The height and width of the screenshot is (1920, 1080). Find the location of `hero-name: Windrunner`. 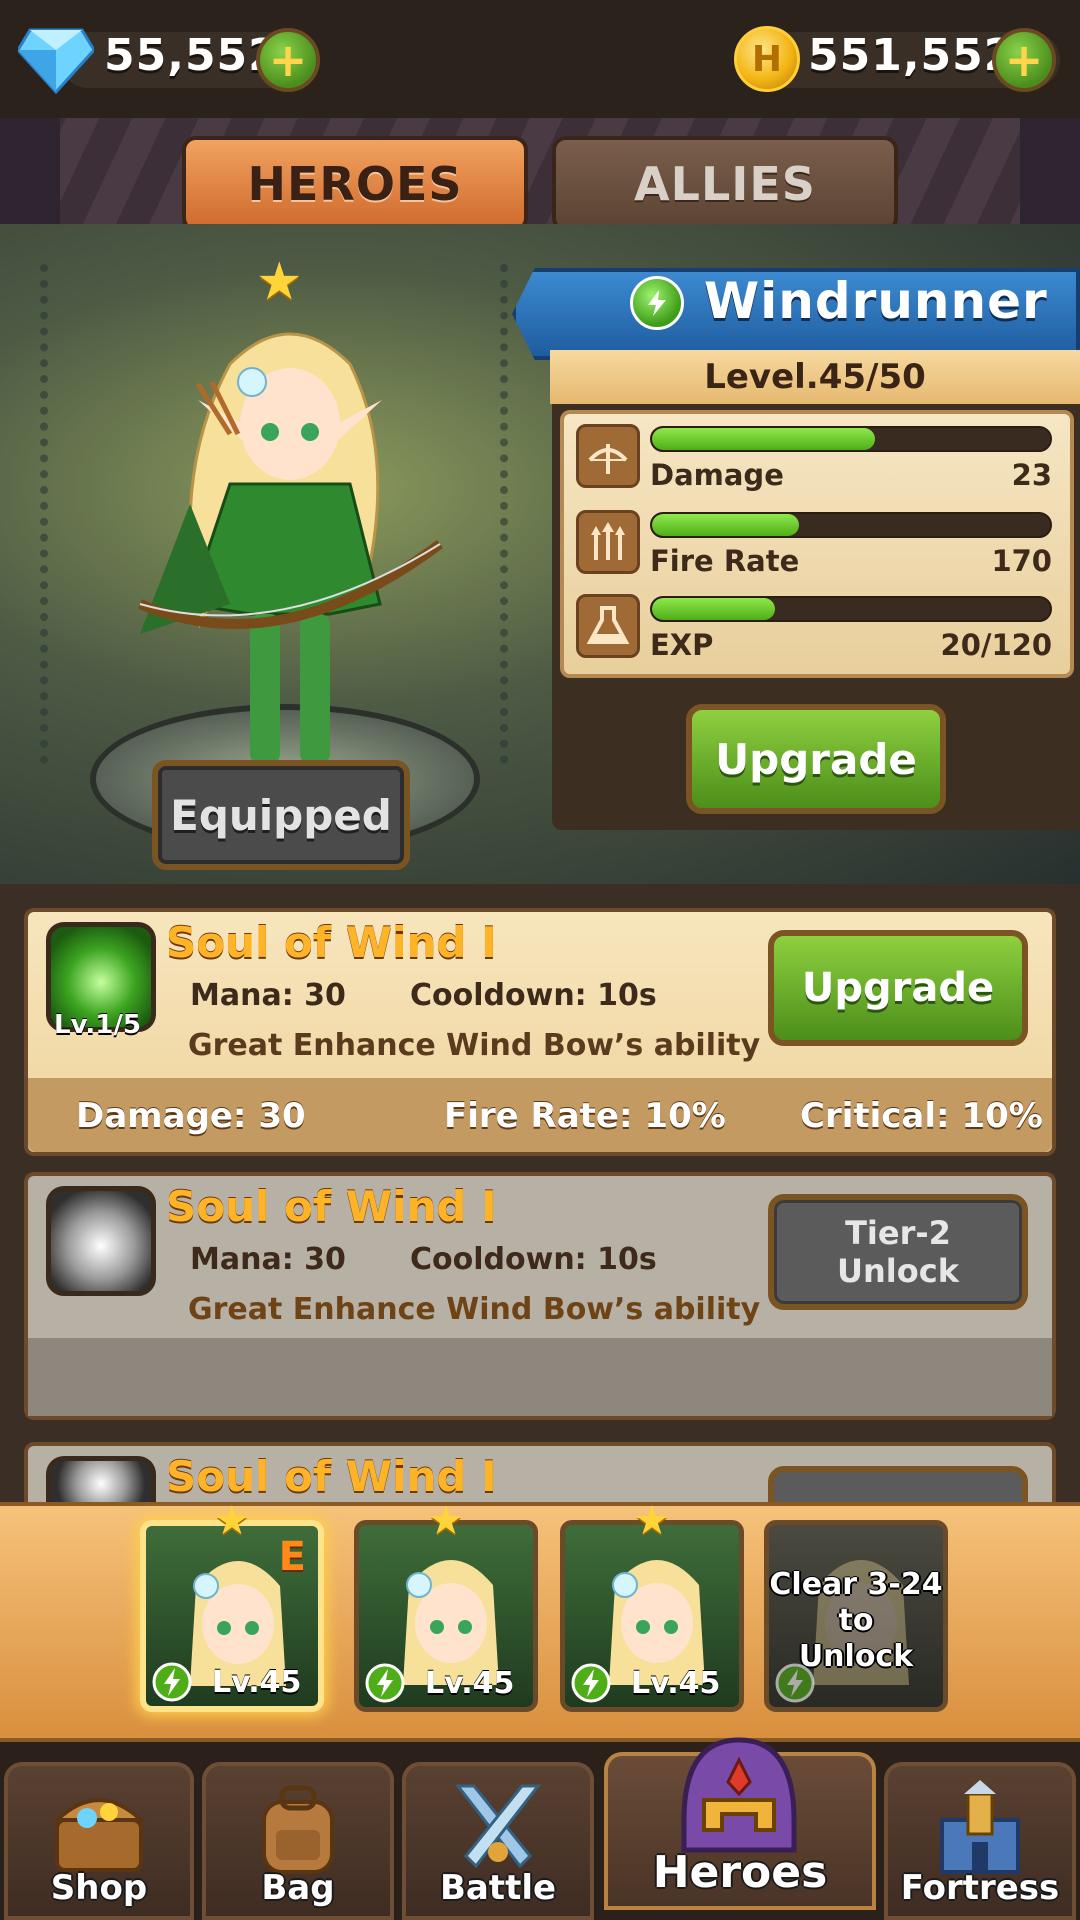

hero-name: Windrunner is located at coordinates (876, 301).